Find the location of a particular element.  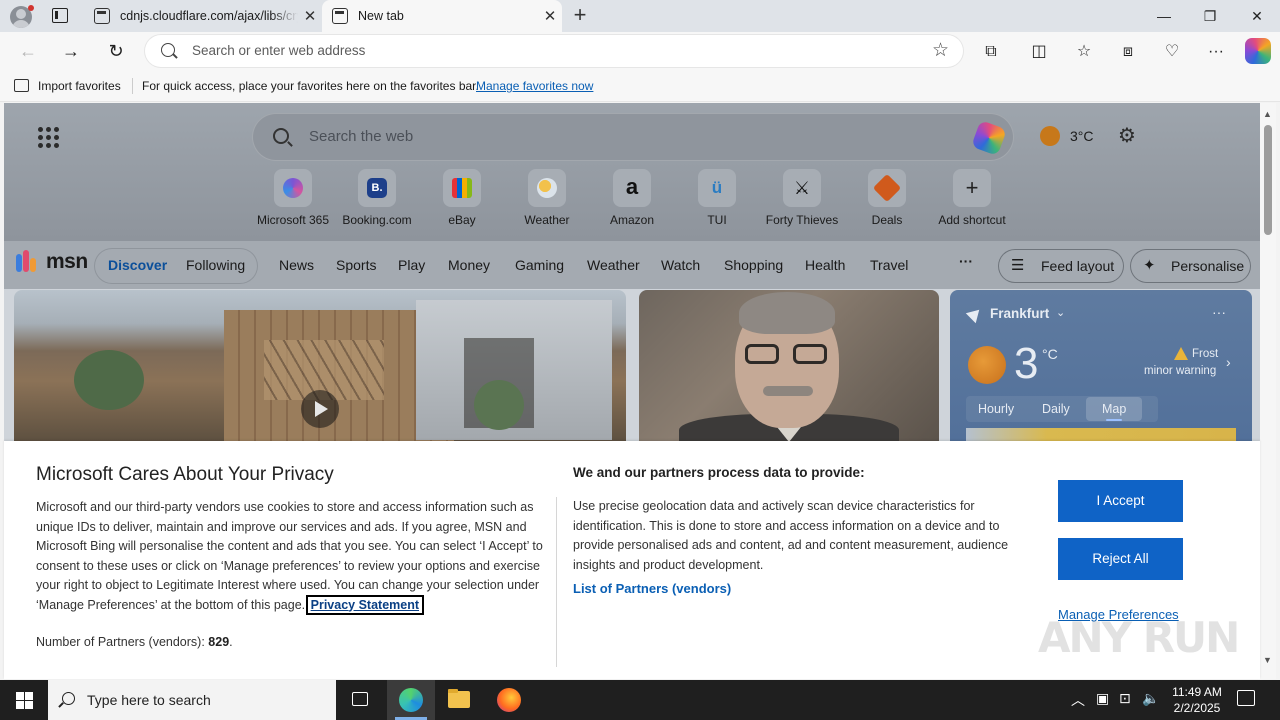

taskbar-search-box: Type here to search is located at coordinates (192, 700).